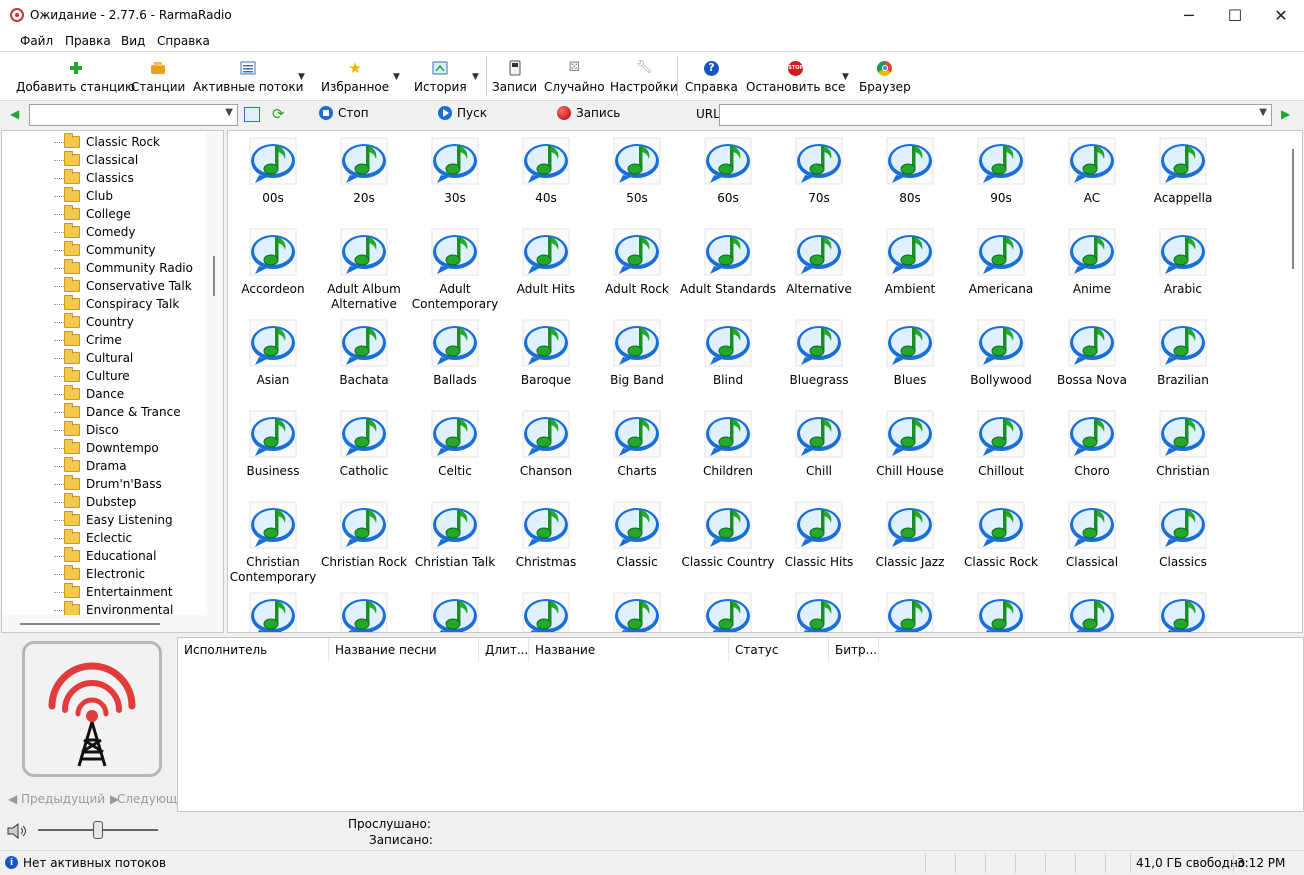 The height and width of the screenshot is (875, 1304). What do you see at coordinates (728, 177) in the screenshot?
I see `genre-item: 60s` at bounding box center [728, 177].